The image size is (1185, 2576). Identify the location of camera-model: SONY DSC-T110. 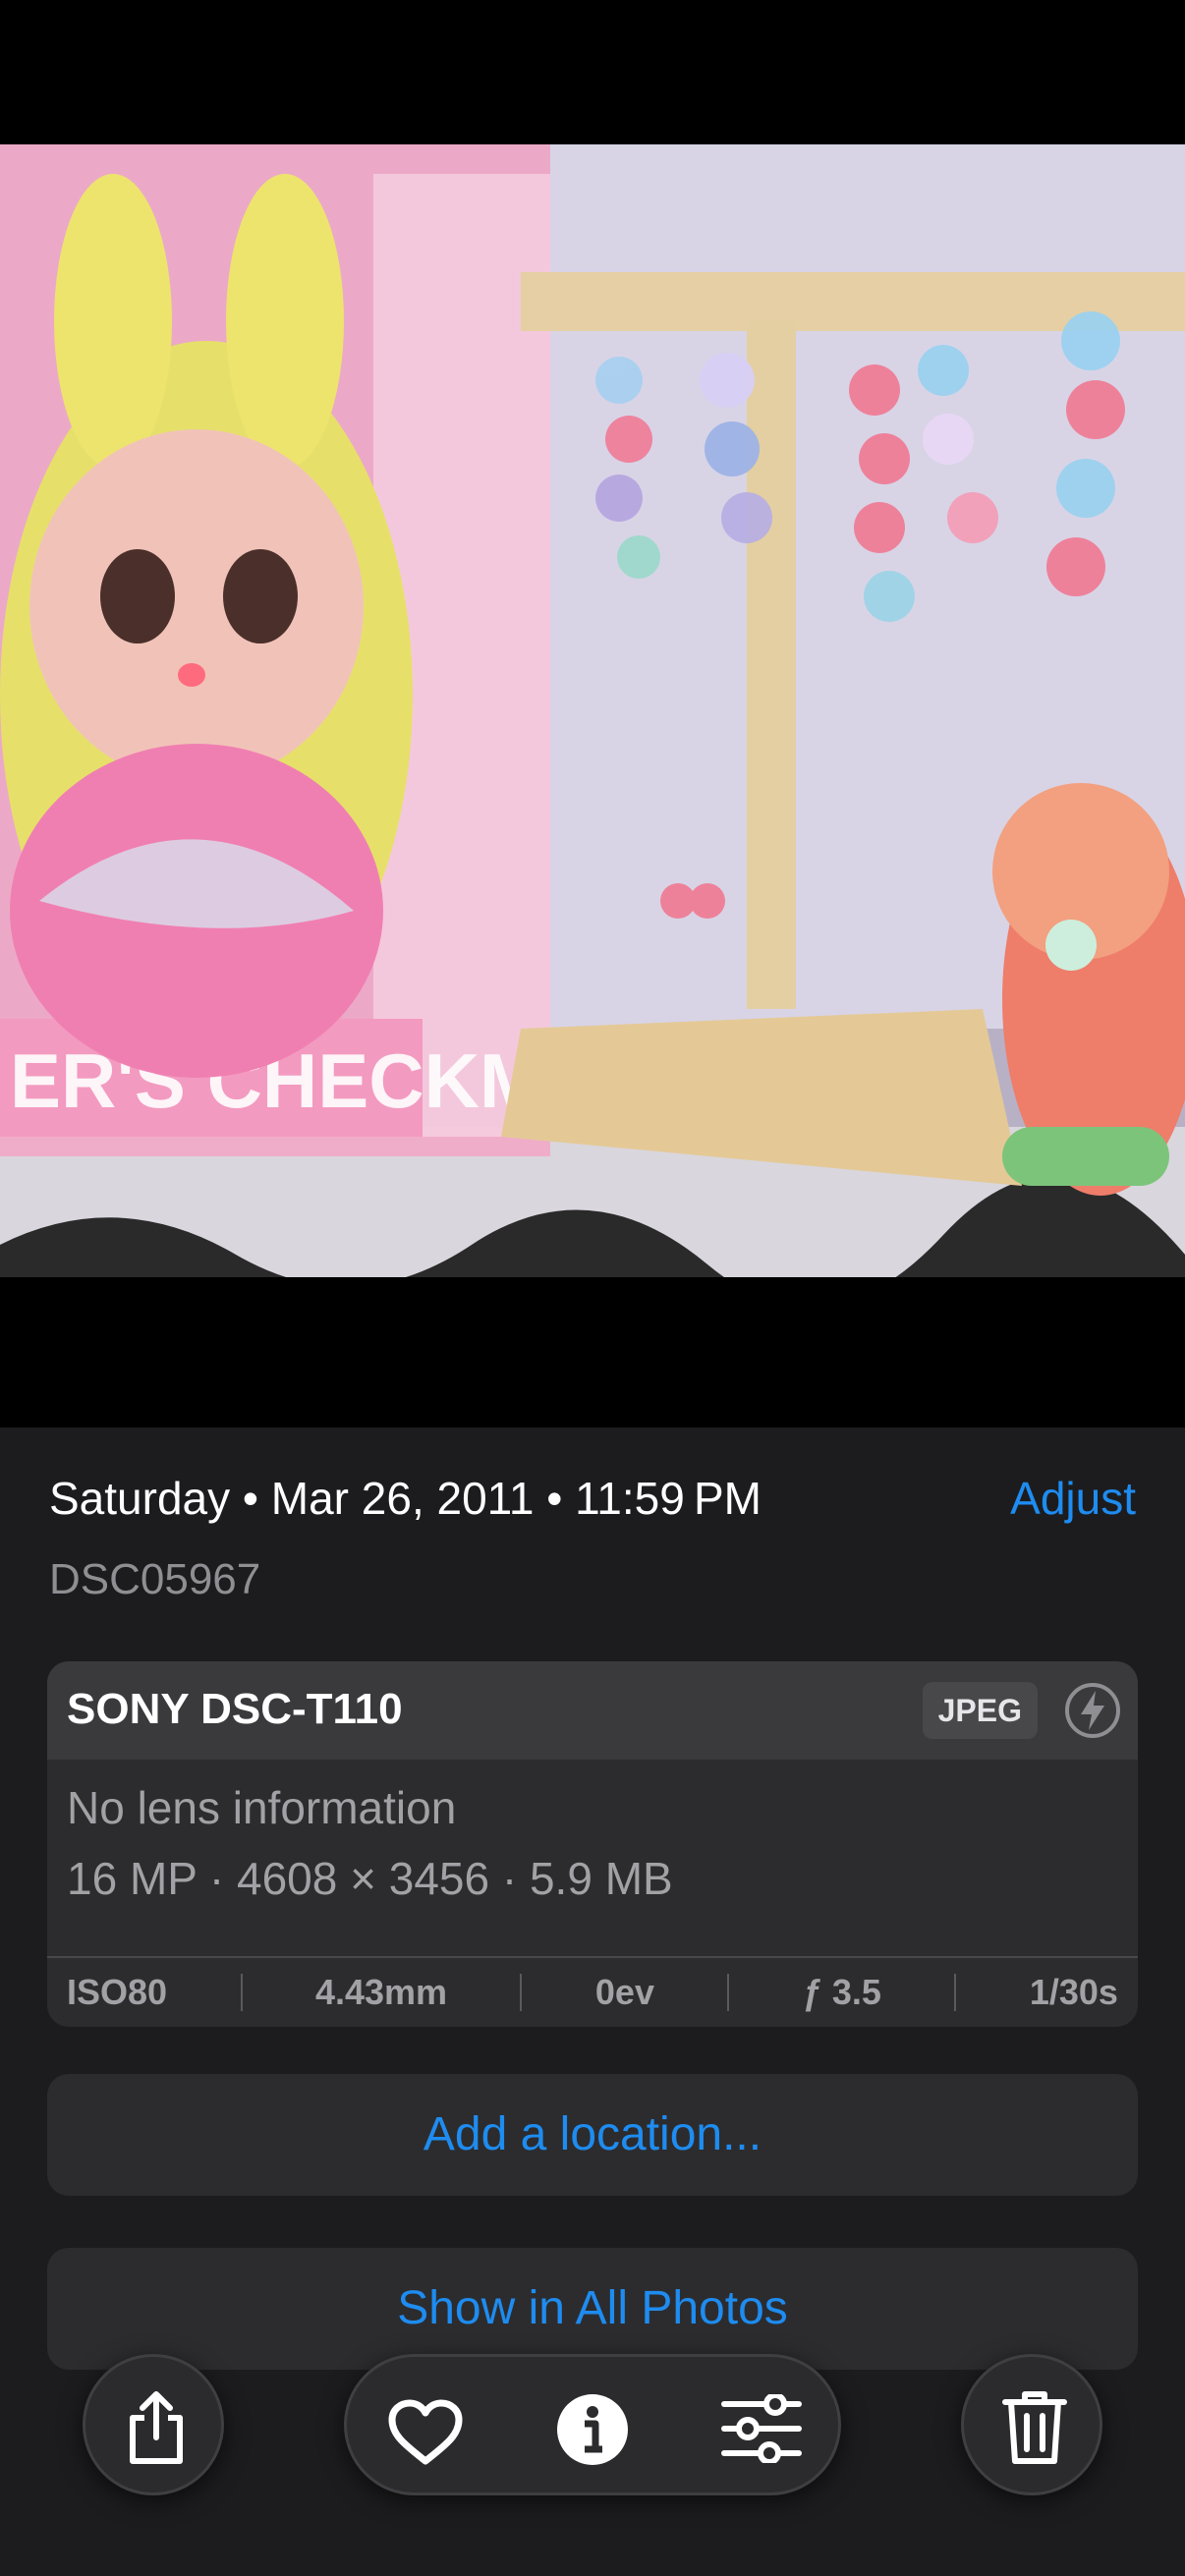
(235, 1709).